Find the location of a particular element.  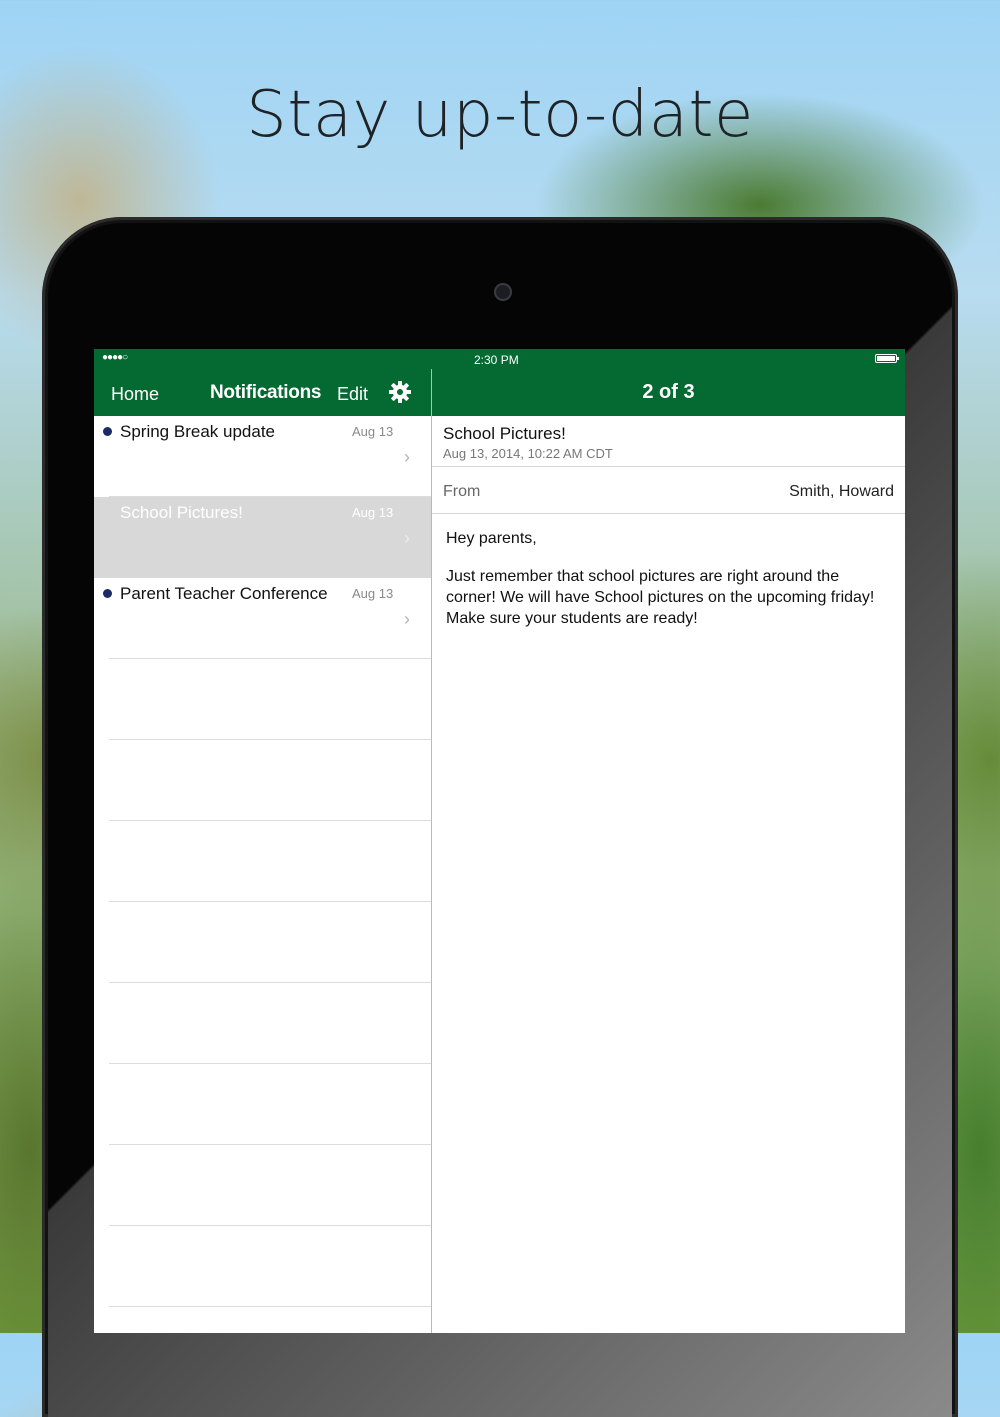

battery-icon is located at coordinates (887, 358).